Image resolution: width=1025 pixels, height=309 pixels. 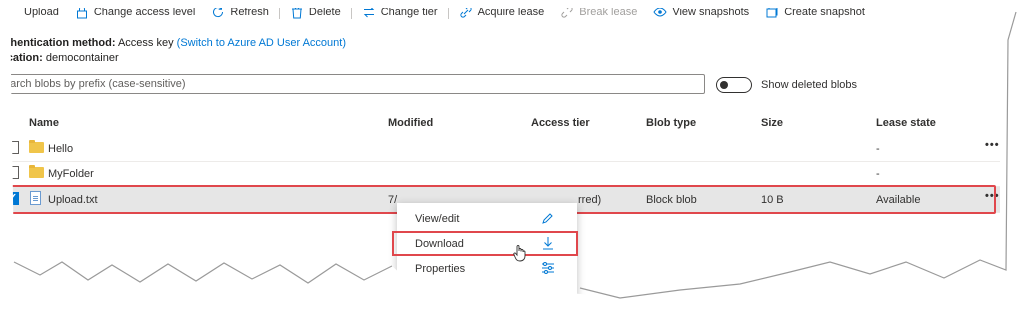 I want to click on create-snapshot-label: Create snapshot, so click(x=824, y=12).